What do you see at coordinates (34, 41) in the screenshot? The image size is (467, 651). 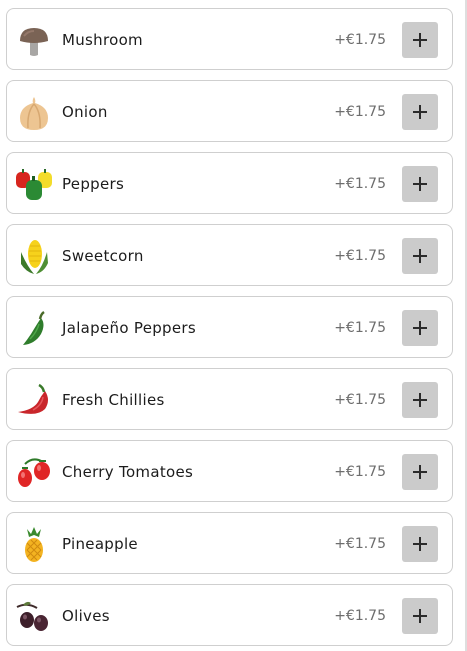 I see `mushroom-icon` at bounding box center [34, 41].